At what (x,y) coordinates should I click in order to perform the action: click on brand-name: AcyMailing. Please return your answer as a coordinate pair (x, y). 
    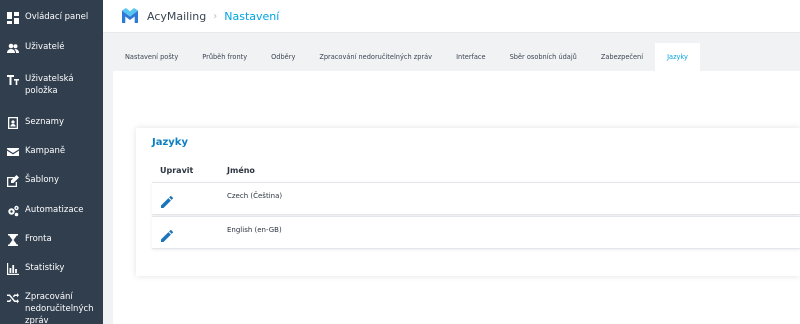
    Looking at the image, I should click on (177, 16).